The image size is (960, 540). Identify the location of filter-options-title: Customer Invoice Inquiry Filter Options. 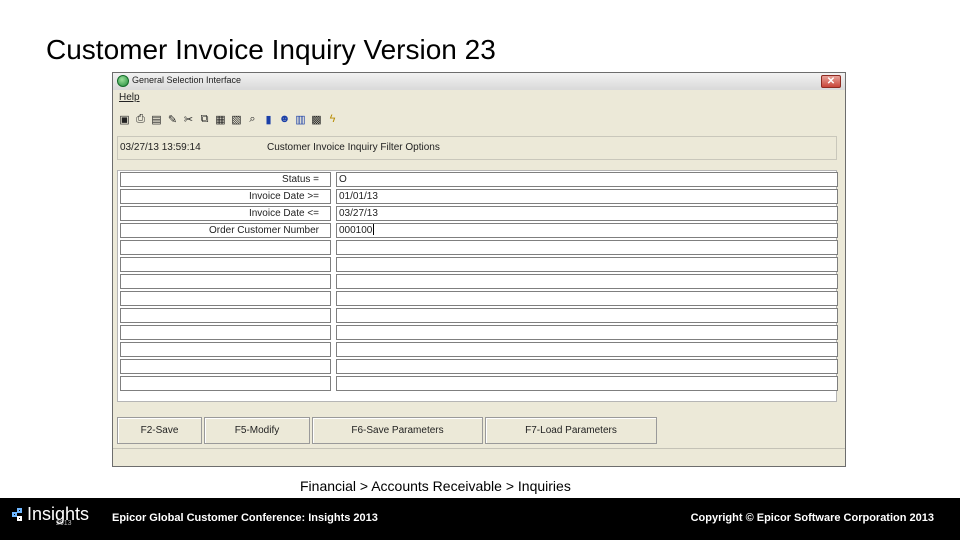
(353, 147).